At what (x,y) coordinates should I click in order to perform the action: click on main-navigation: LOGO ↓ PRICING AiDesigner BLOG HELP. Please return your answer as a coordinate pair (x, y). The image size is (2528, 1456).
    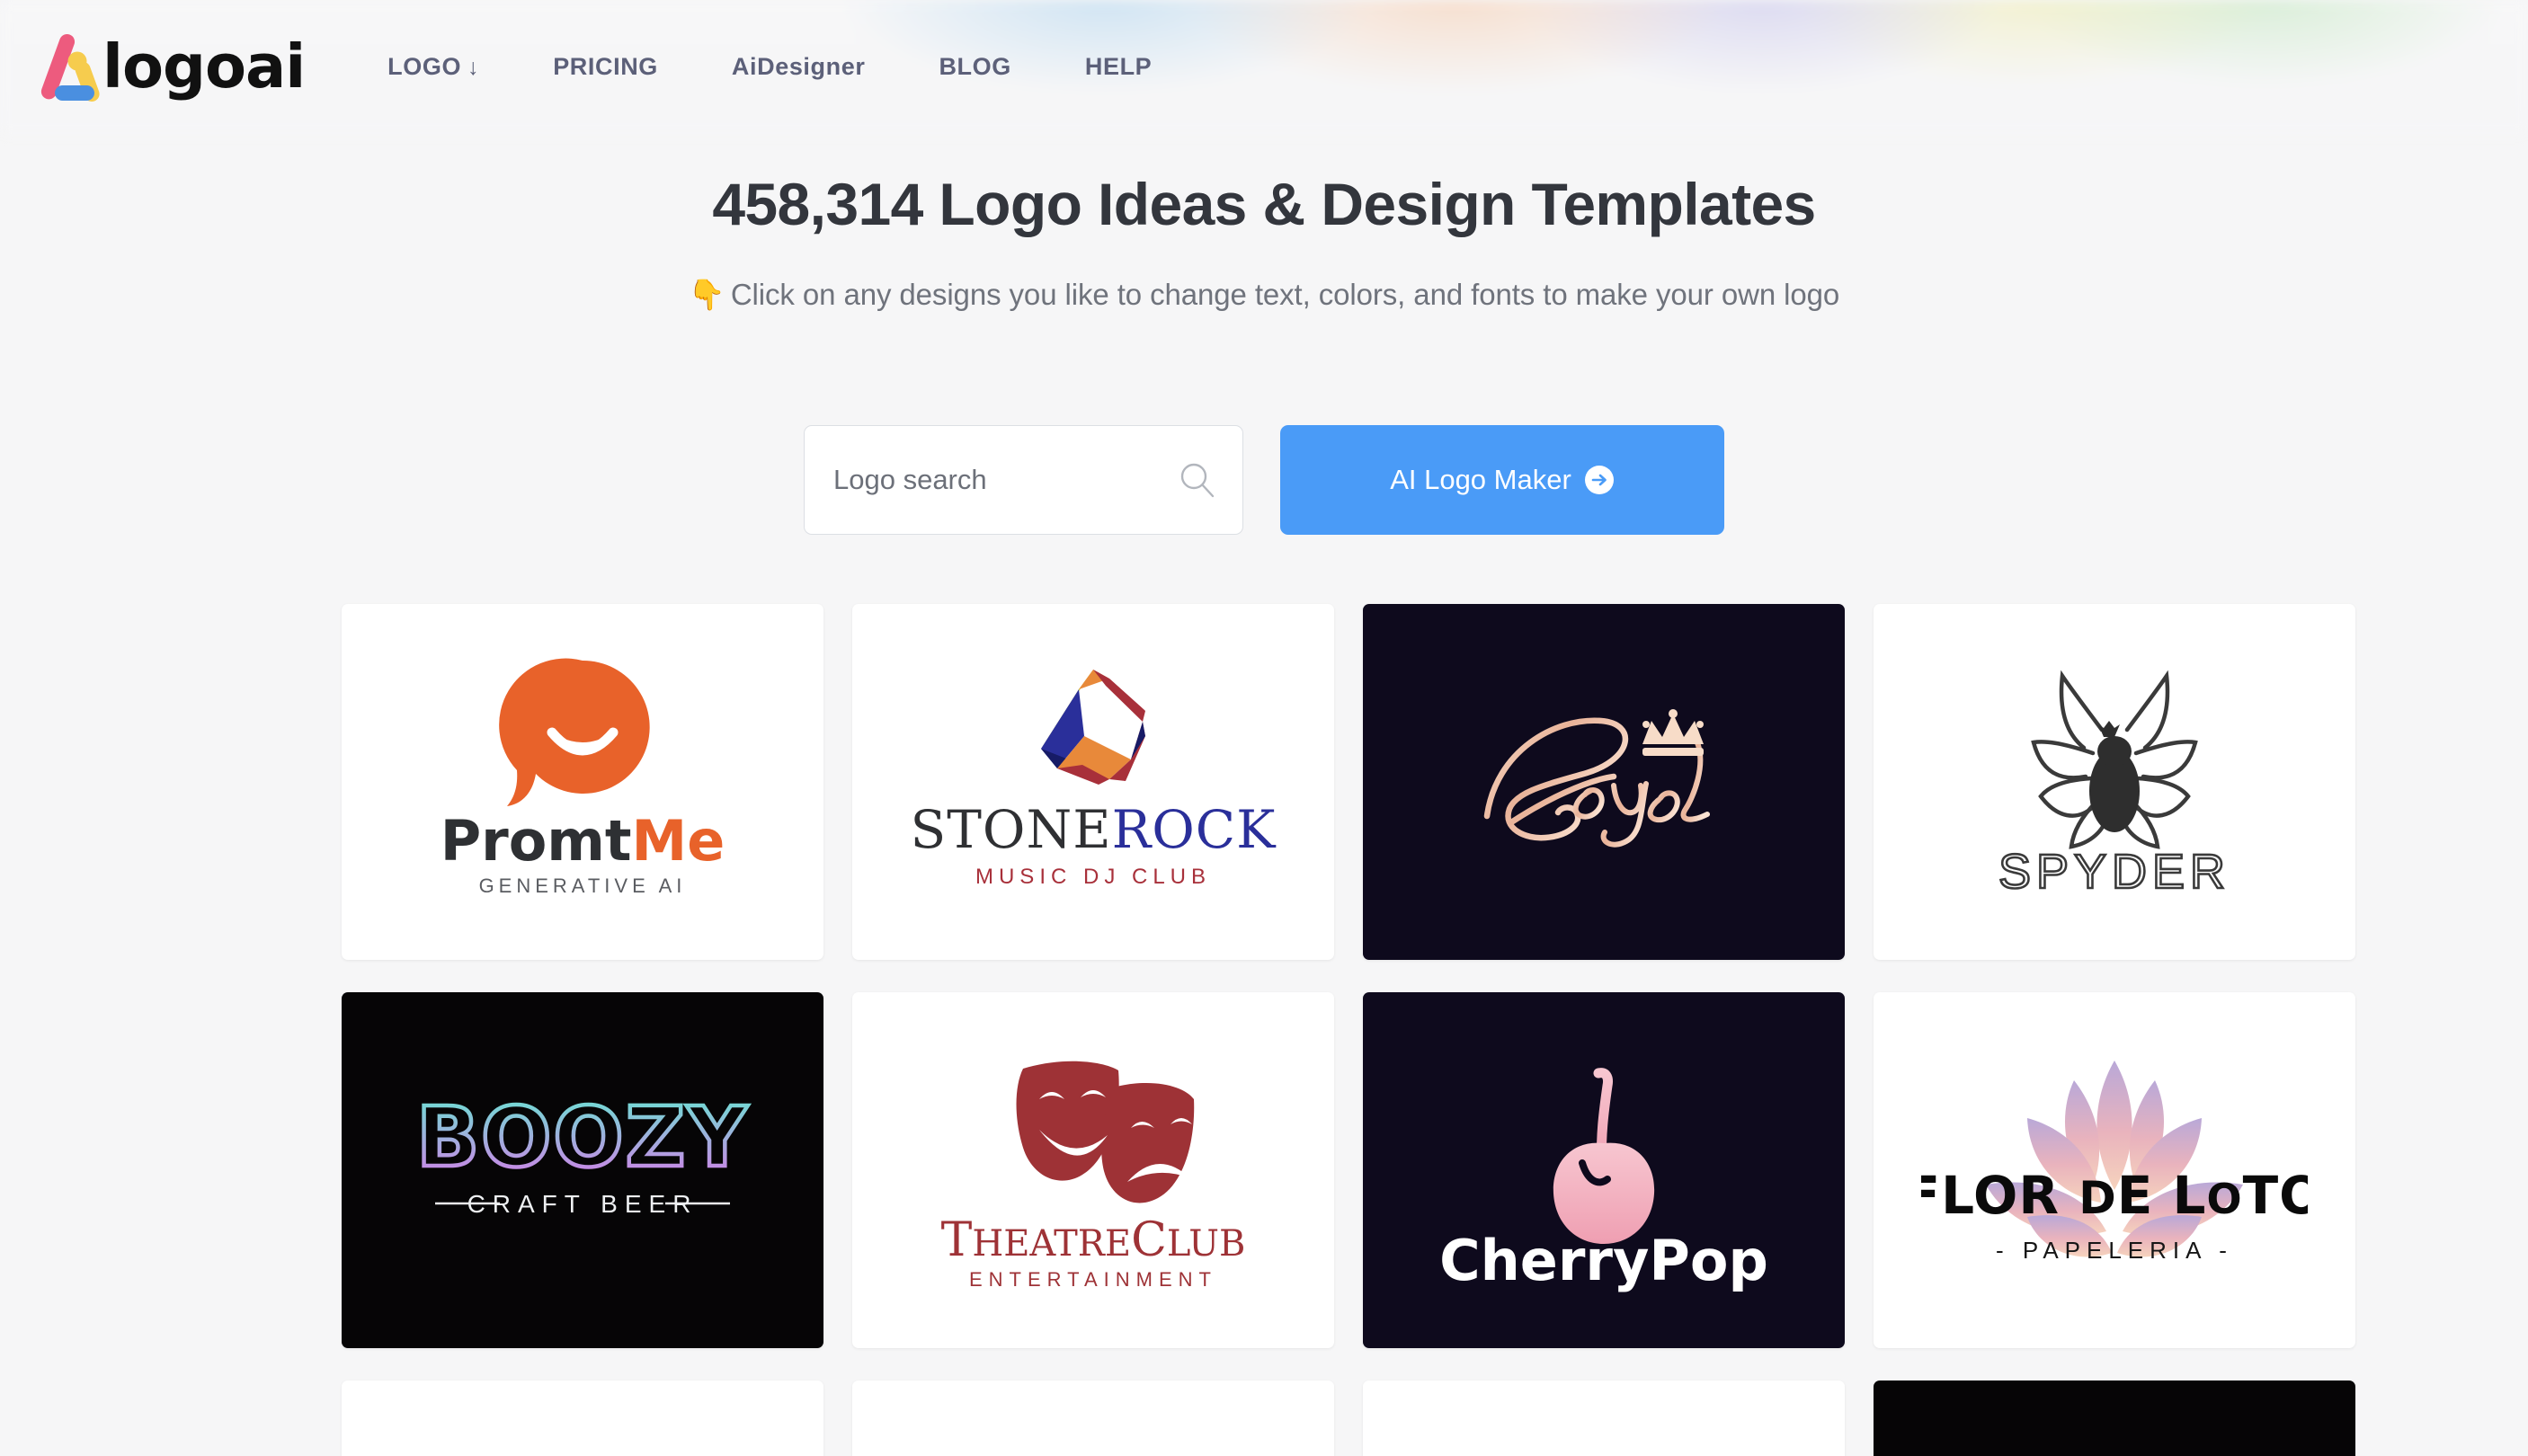
    Looking at the image, I should click on (769, 67).